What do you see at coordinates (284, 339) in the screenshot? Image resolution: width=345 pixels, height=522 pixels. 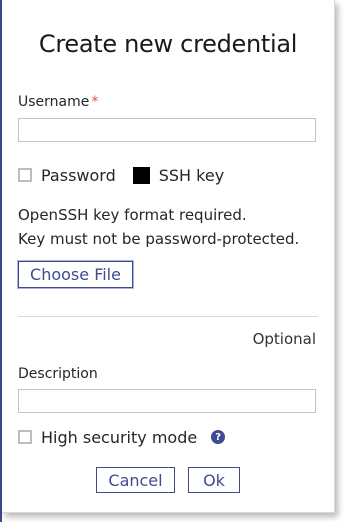 I see `optional-section-label: Optional` at bounding box center [284, 339].